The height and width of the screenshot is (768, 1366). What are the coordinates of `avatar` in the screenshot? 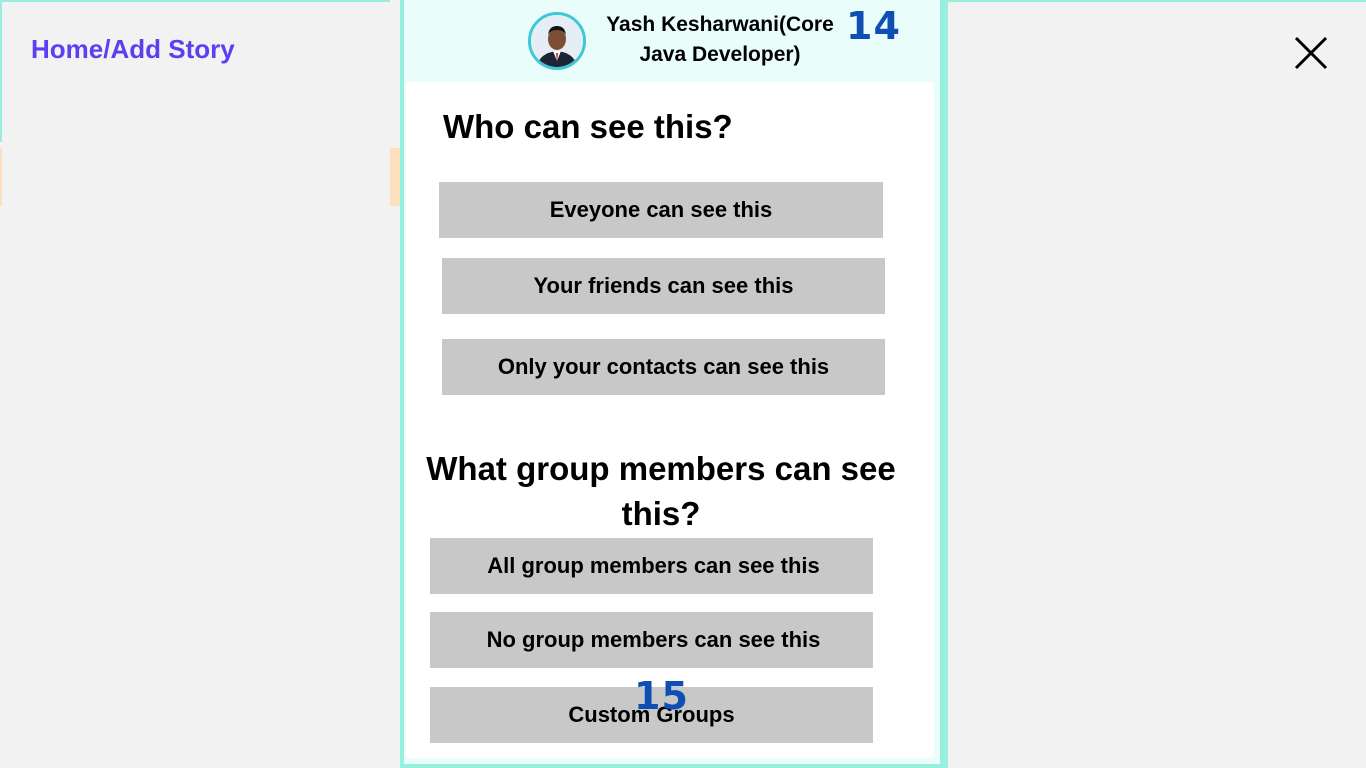 It's located at (557, 41).